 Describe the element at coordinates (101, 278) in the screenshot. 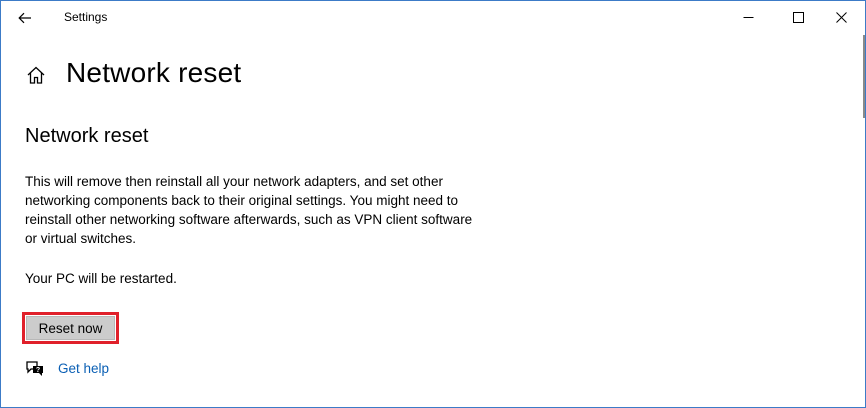

I see `restart-note: Your PC will be restarted.` at that location.